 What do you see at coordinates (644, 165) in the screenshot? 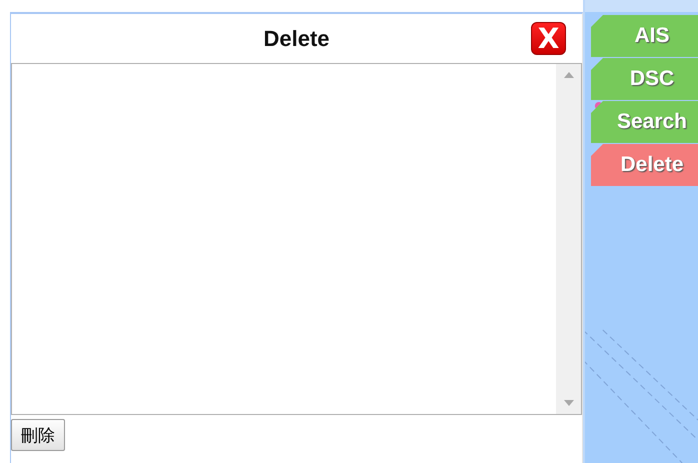
I see `side-tab: Delete` at bounding box center [644, 165].